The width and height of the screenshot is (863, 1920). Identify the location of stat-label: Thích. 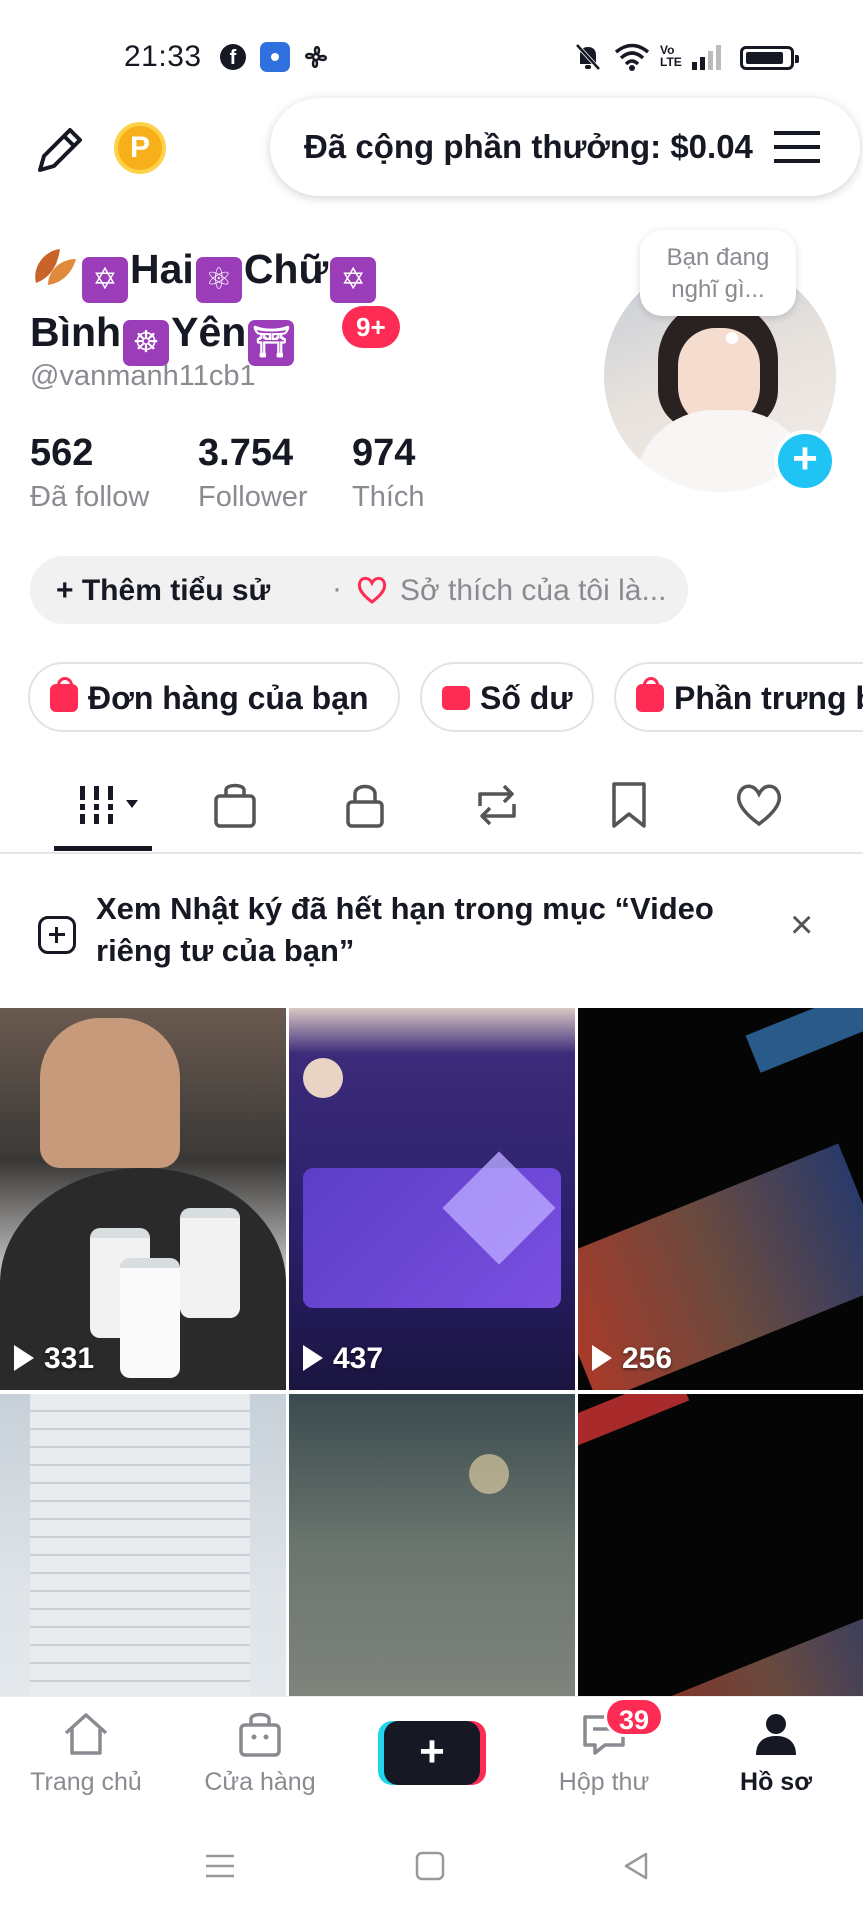
(388, 497).